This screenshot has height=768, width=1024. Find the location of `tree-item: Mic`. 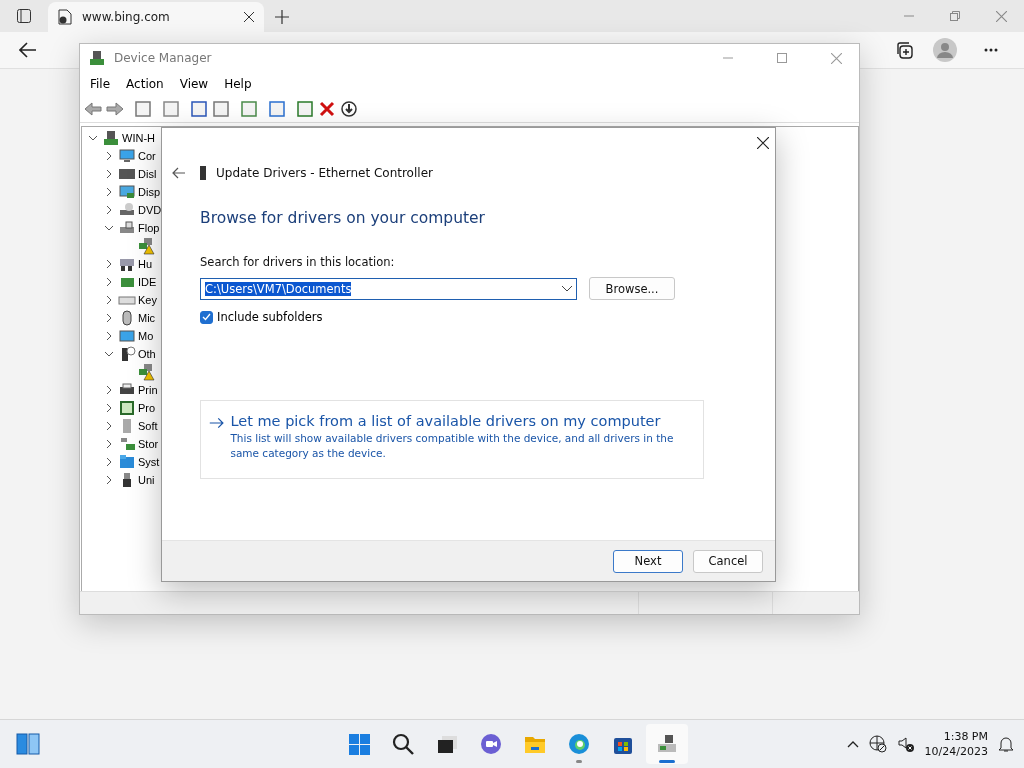

tree-item: Mic is located at coordinates (147, 318).